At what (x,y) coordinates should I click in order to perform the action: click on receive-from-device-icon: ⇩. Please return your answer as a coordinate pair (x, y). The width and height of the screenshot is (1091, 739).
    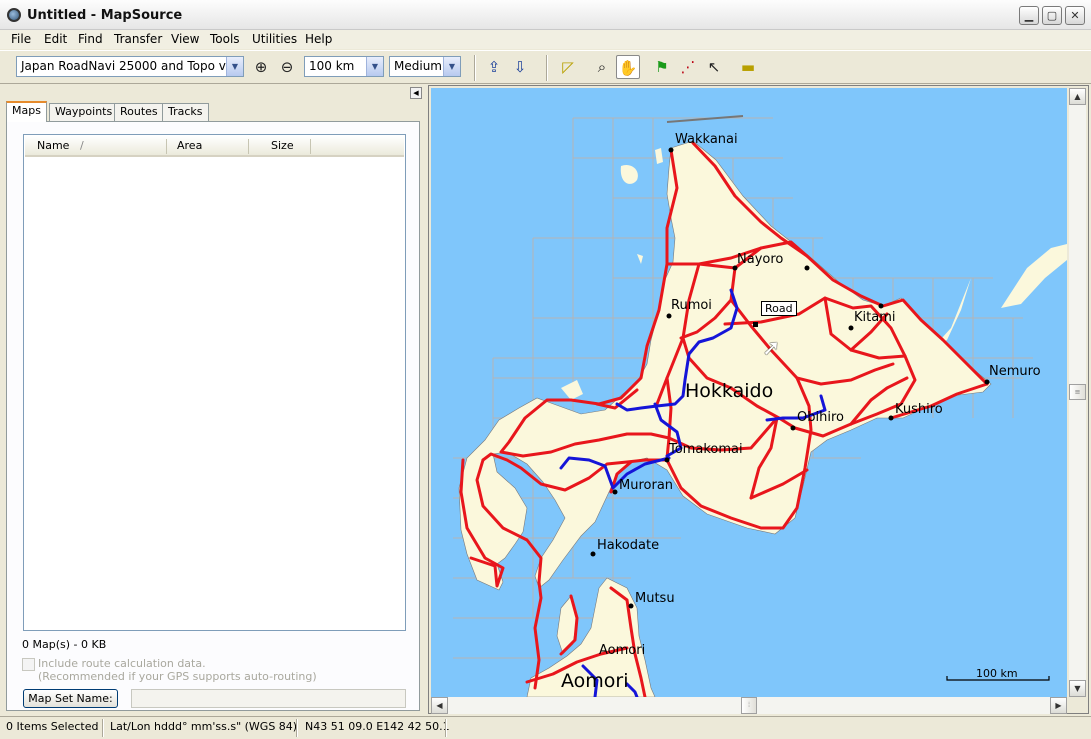
    Looking at the image, I should click on (520, 67).